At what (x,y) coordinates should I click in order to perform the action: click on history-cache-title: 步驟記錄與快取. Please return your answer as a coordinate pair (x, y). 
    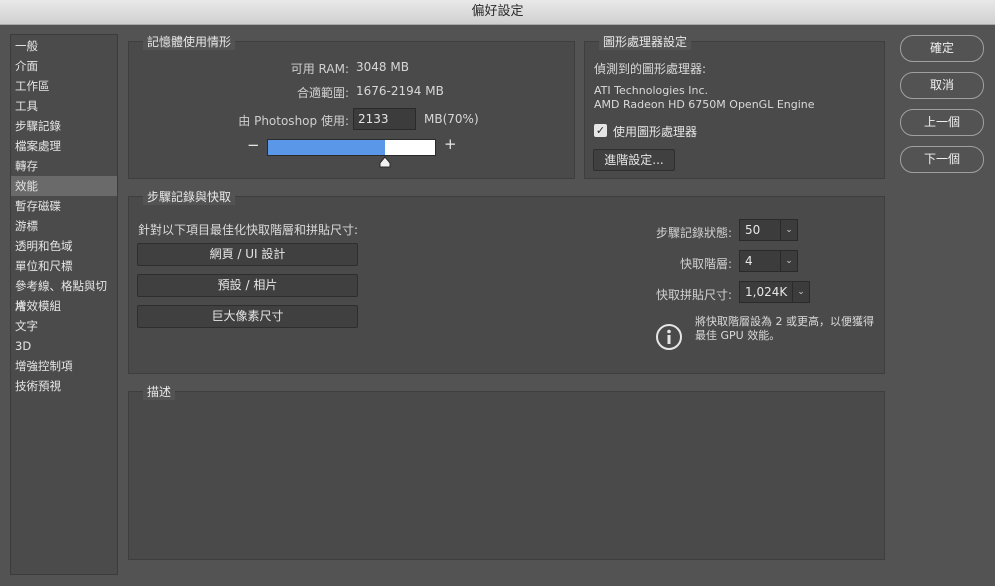
    Looking at the image, I should click on (189, 197).